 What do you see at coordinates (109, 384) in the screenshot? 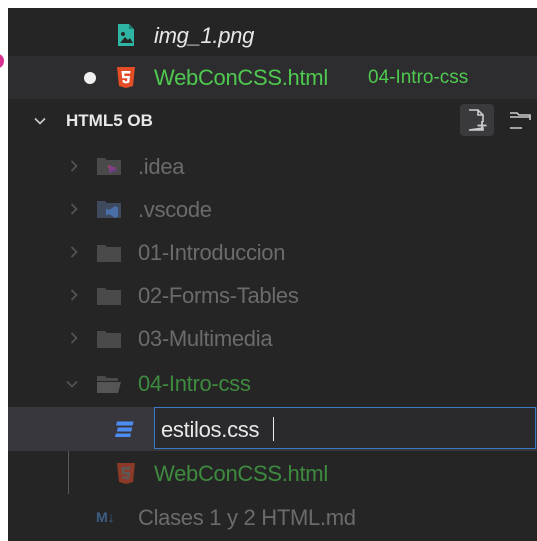
I see `folder-open-icon` at bounding box center [109, 384].